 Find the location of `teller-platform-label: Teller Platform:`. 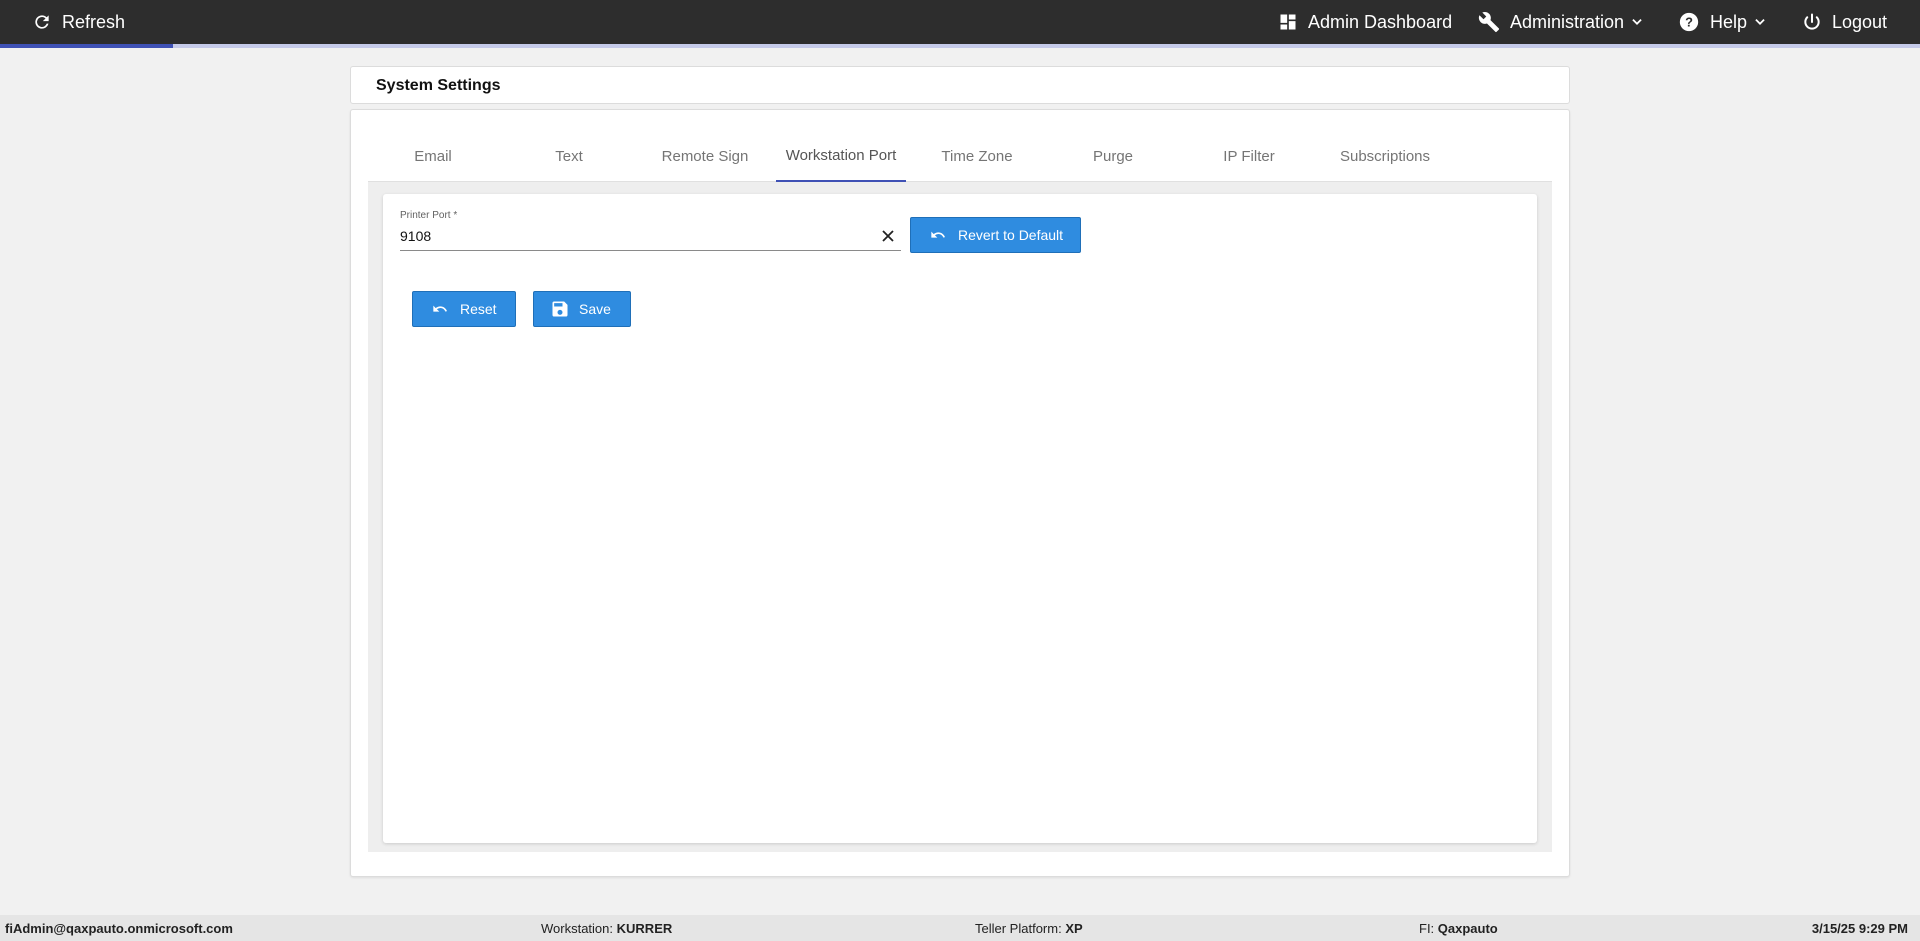

teller-platform-label: Teller Platform: is located at coordinates (1018, 928).